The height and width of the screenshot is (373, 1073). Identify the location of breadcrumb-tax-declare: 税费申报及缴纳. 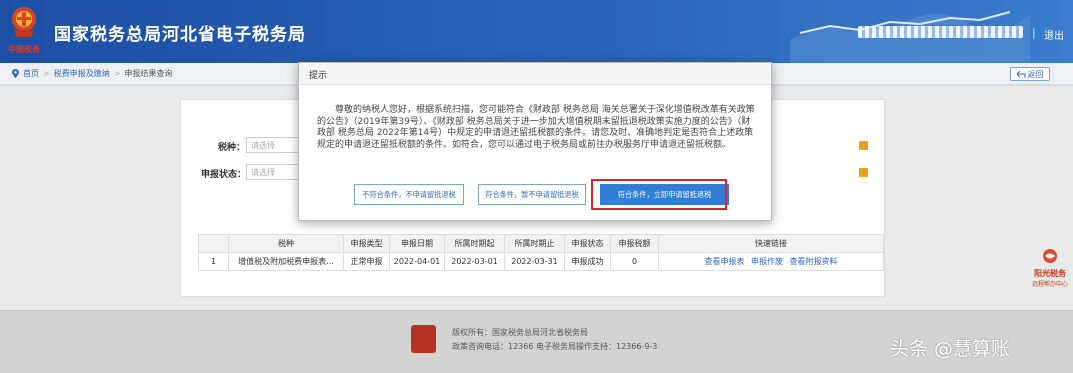
(82, 73).